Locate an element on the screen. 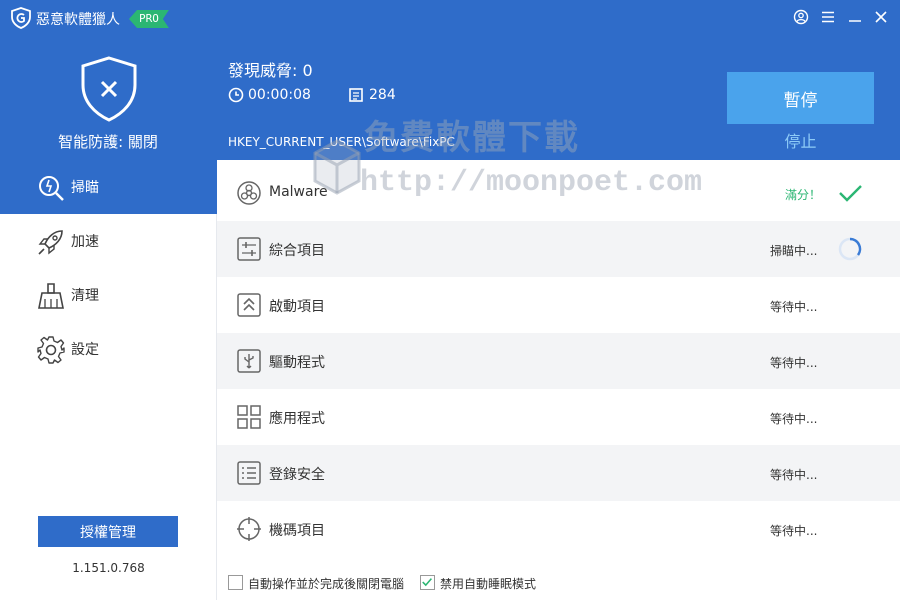  close-icon is located at coordinates (881, 17).